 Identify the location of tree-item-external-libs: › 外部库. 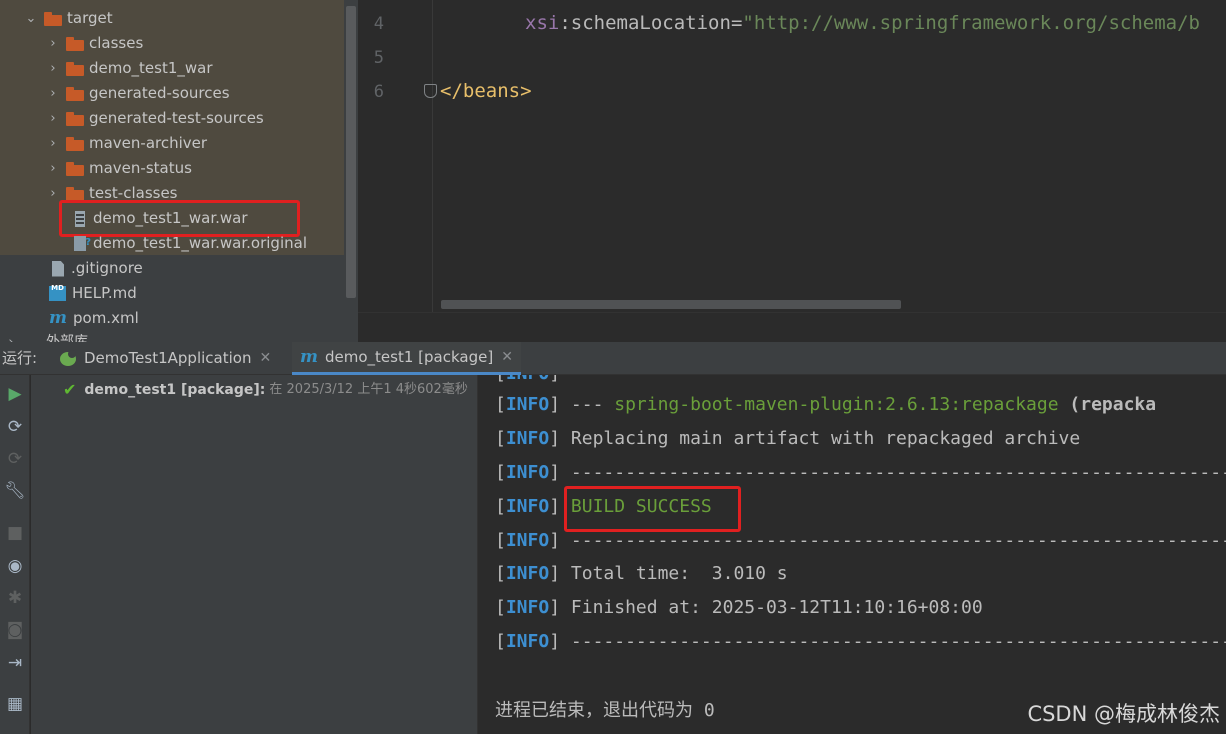
(46, 336).